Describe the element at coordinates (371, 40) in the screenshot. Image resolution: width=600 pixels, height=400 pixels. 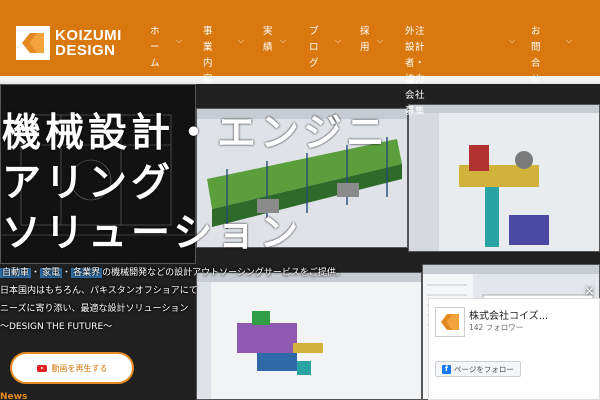
I see `nav-recruit: 採 用 ⌵` at that location.